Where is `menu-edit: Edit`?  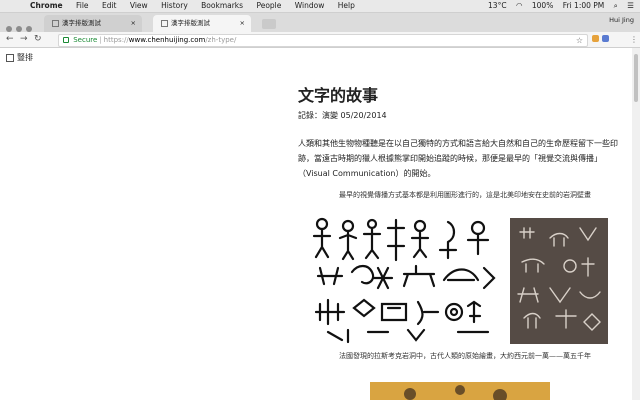
menu-edit: Edit is located at coordinates (109, 6).